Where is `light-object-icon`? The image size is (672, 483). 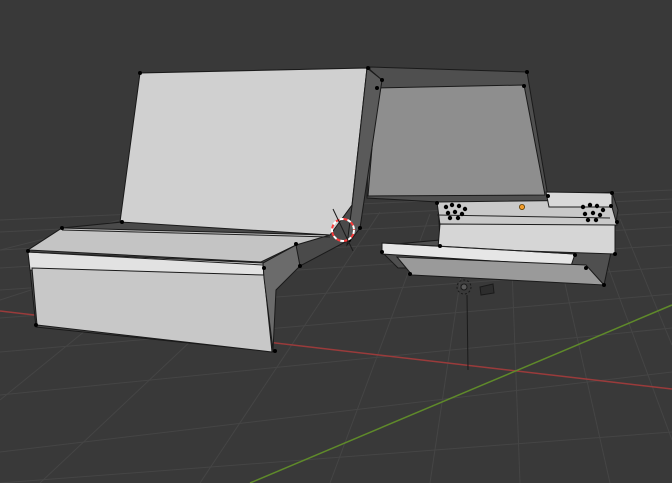 light-object-icon is located at coordinates (464, 325).